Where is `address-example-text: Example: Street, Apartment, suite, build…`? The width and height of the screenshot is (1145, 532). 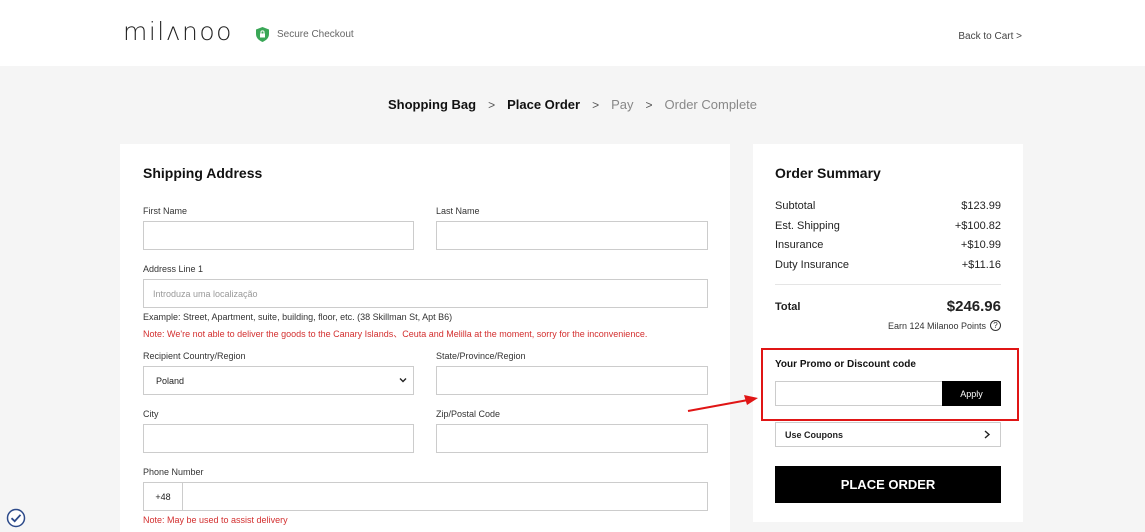 address-example-text: Example: Street, Apartment, suite, build… is located at coordinates (298, 317).